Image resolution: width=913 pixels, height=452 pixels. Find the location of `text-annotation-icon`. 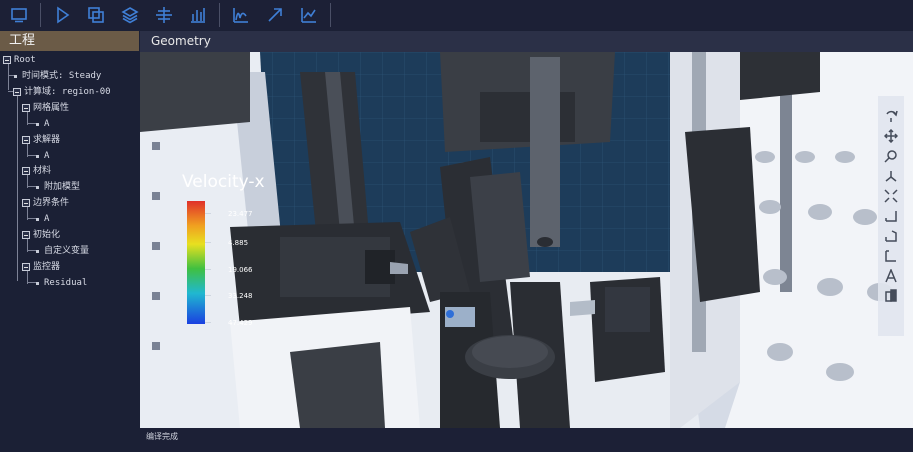

text-annotation-icon is located at coordinates (891, 276).